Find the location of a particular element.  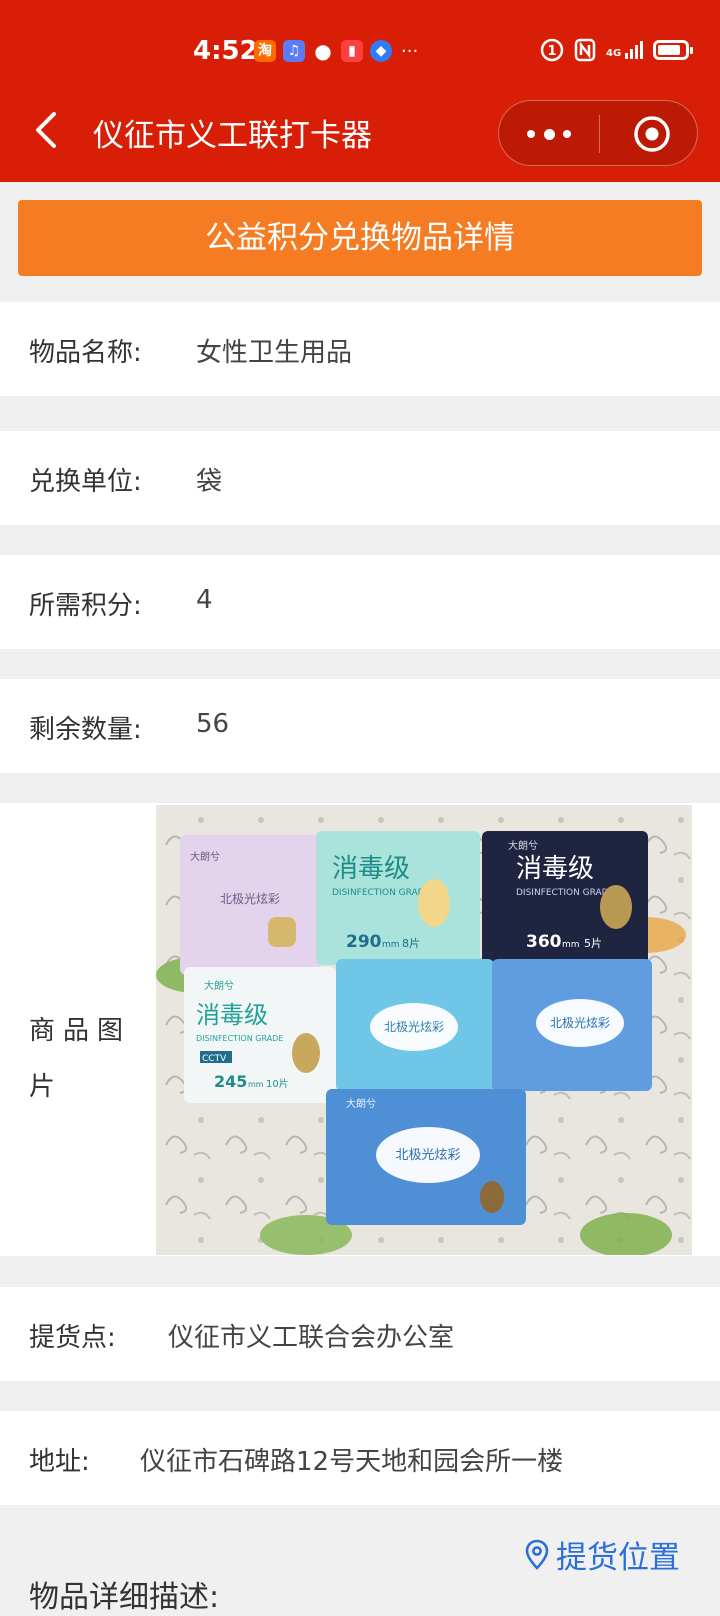

nfc-icon is located at coordinates (585, 50).